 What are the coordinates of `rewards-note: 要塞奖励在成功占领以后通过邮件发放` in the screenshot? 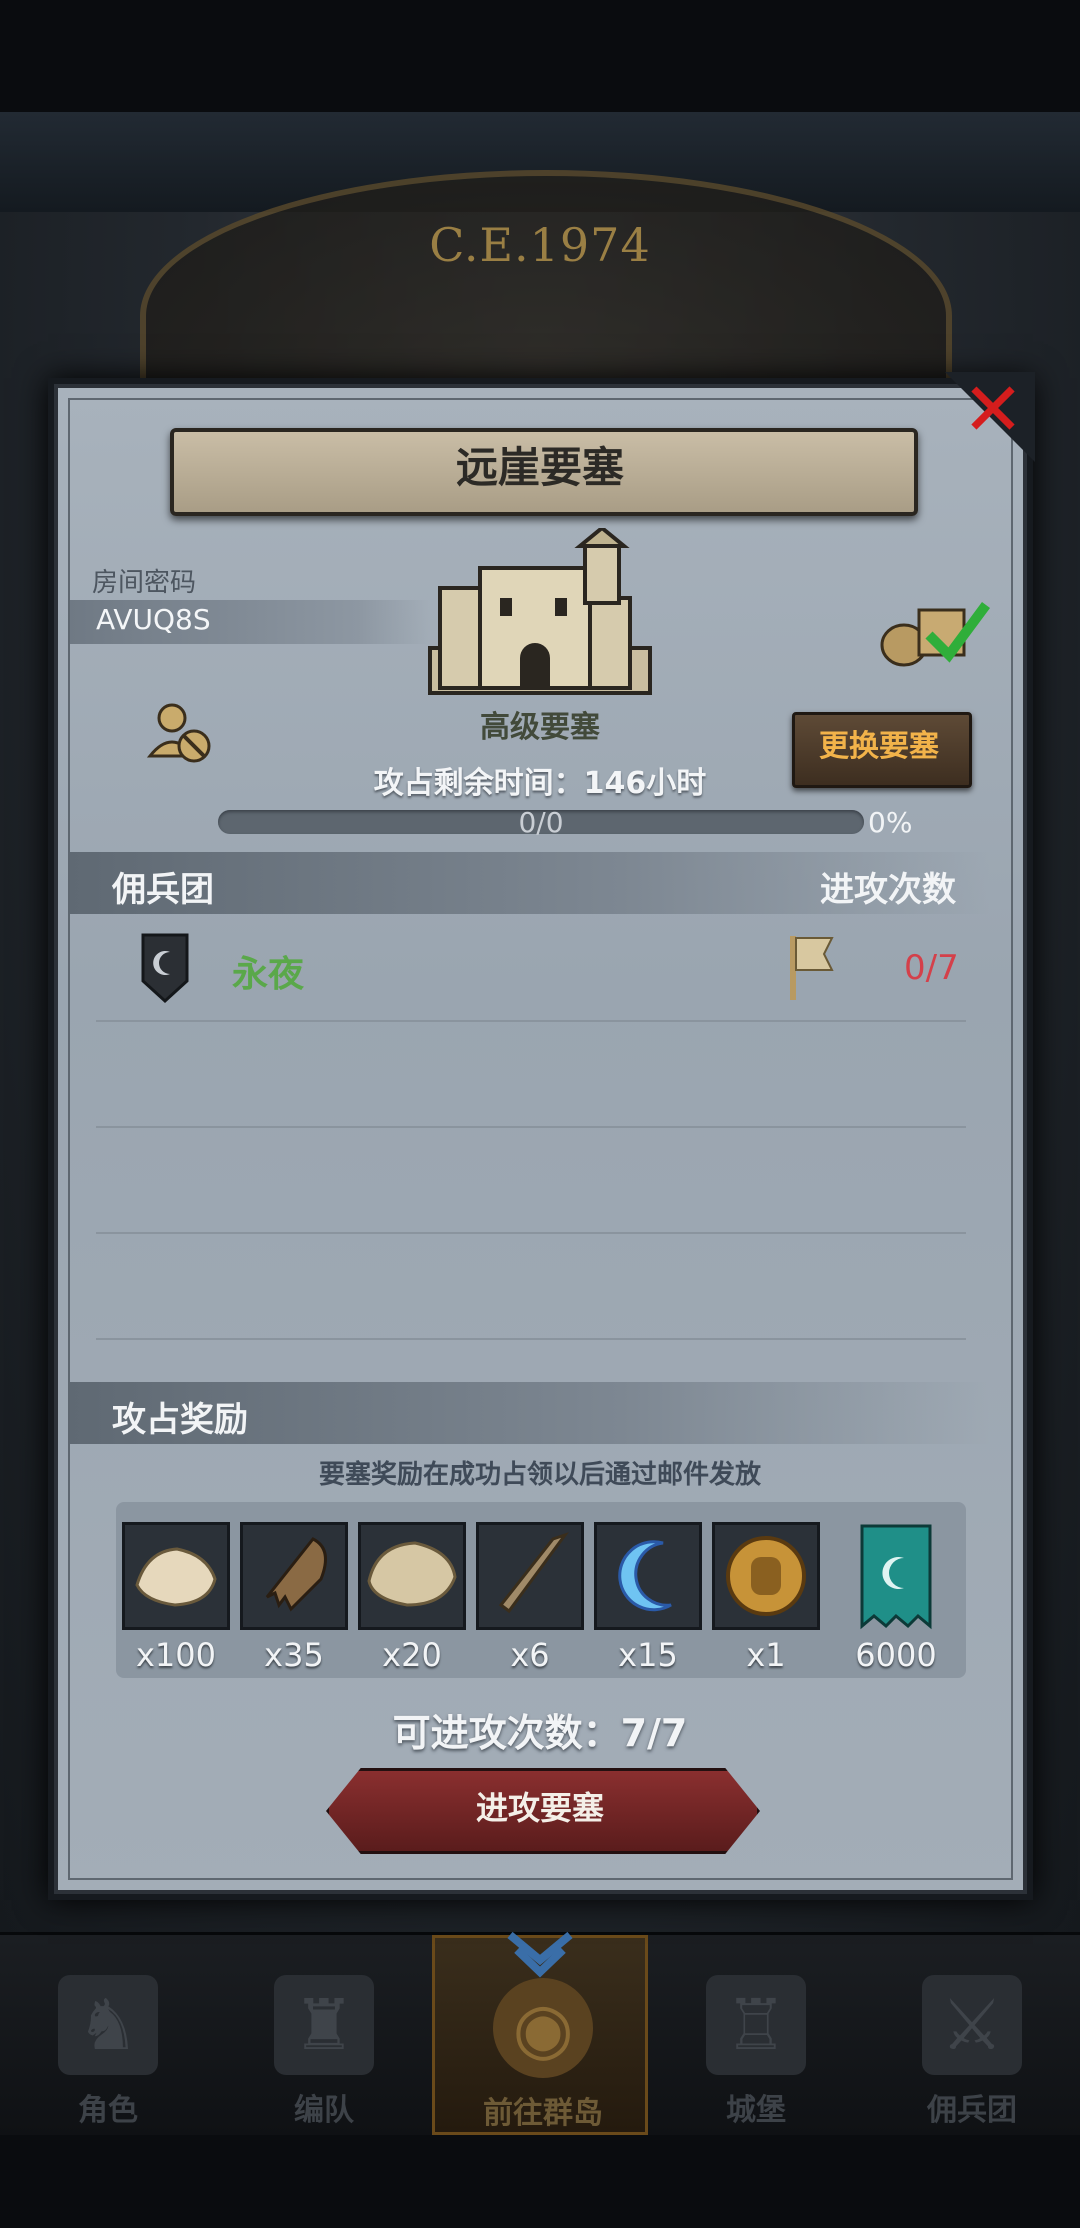 It's located at (539, 1475).